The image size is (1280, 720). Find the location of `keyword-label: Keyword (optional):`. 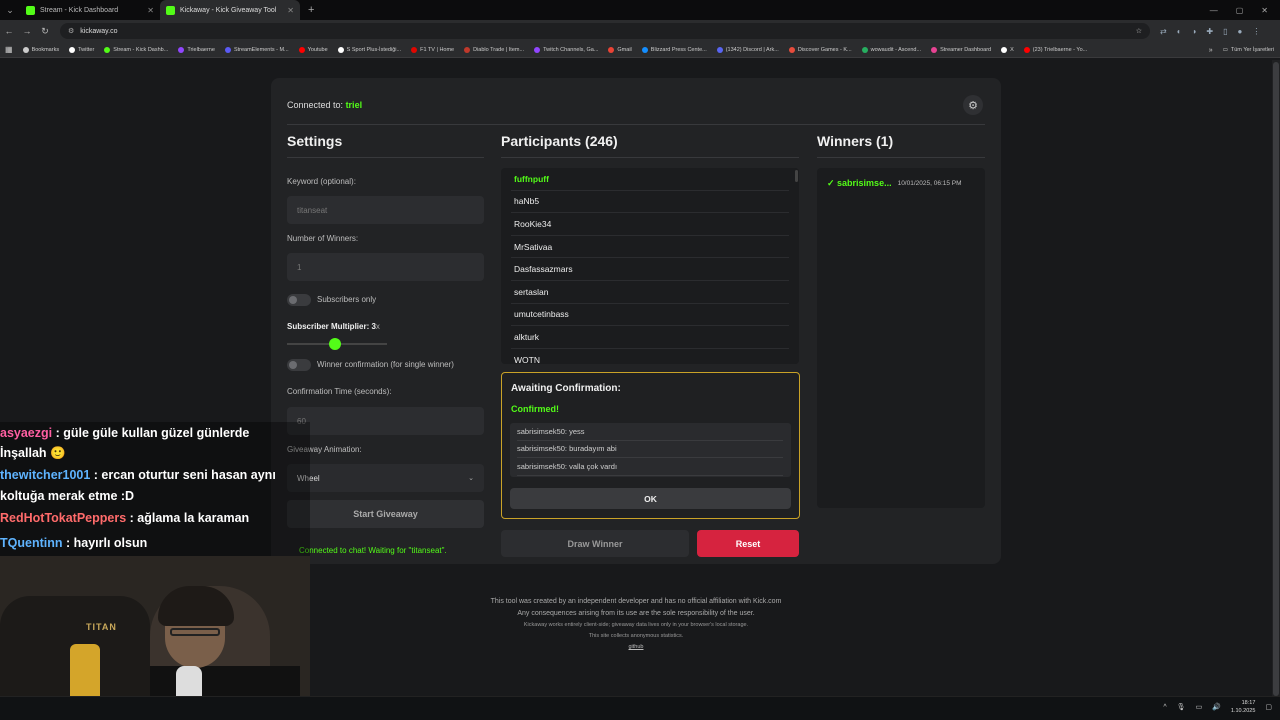

keyword-label: Keyword (optional): is located at coordinates (321, 181).